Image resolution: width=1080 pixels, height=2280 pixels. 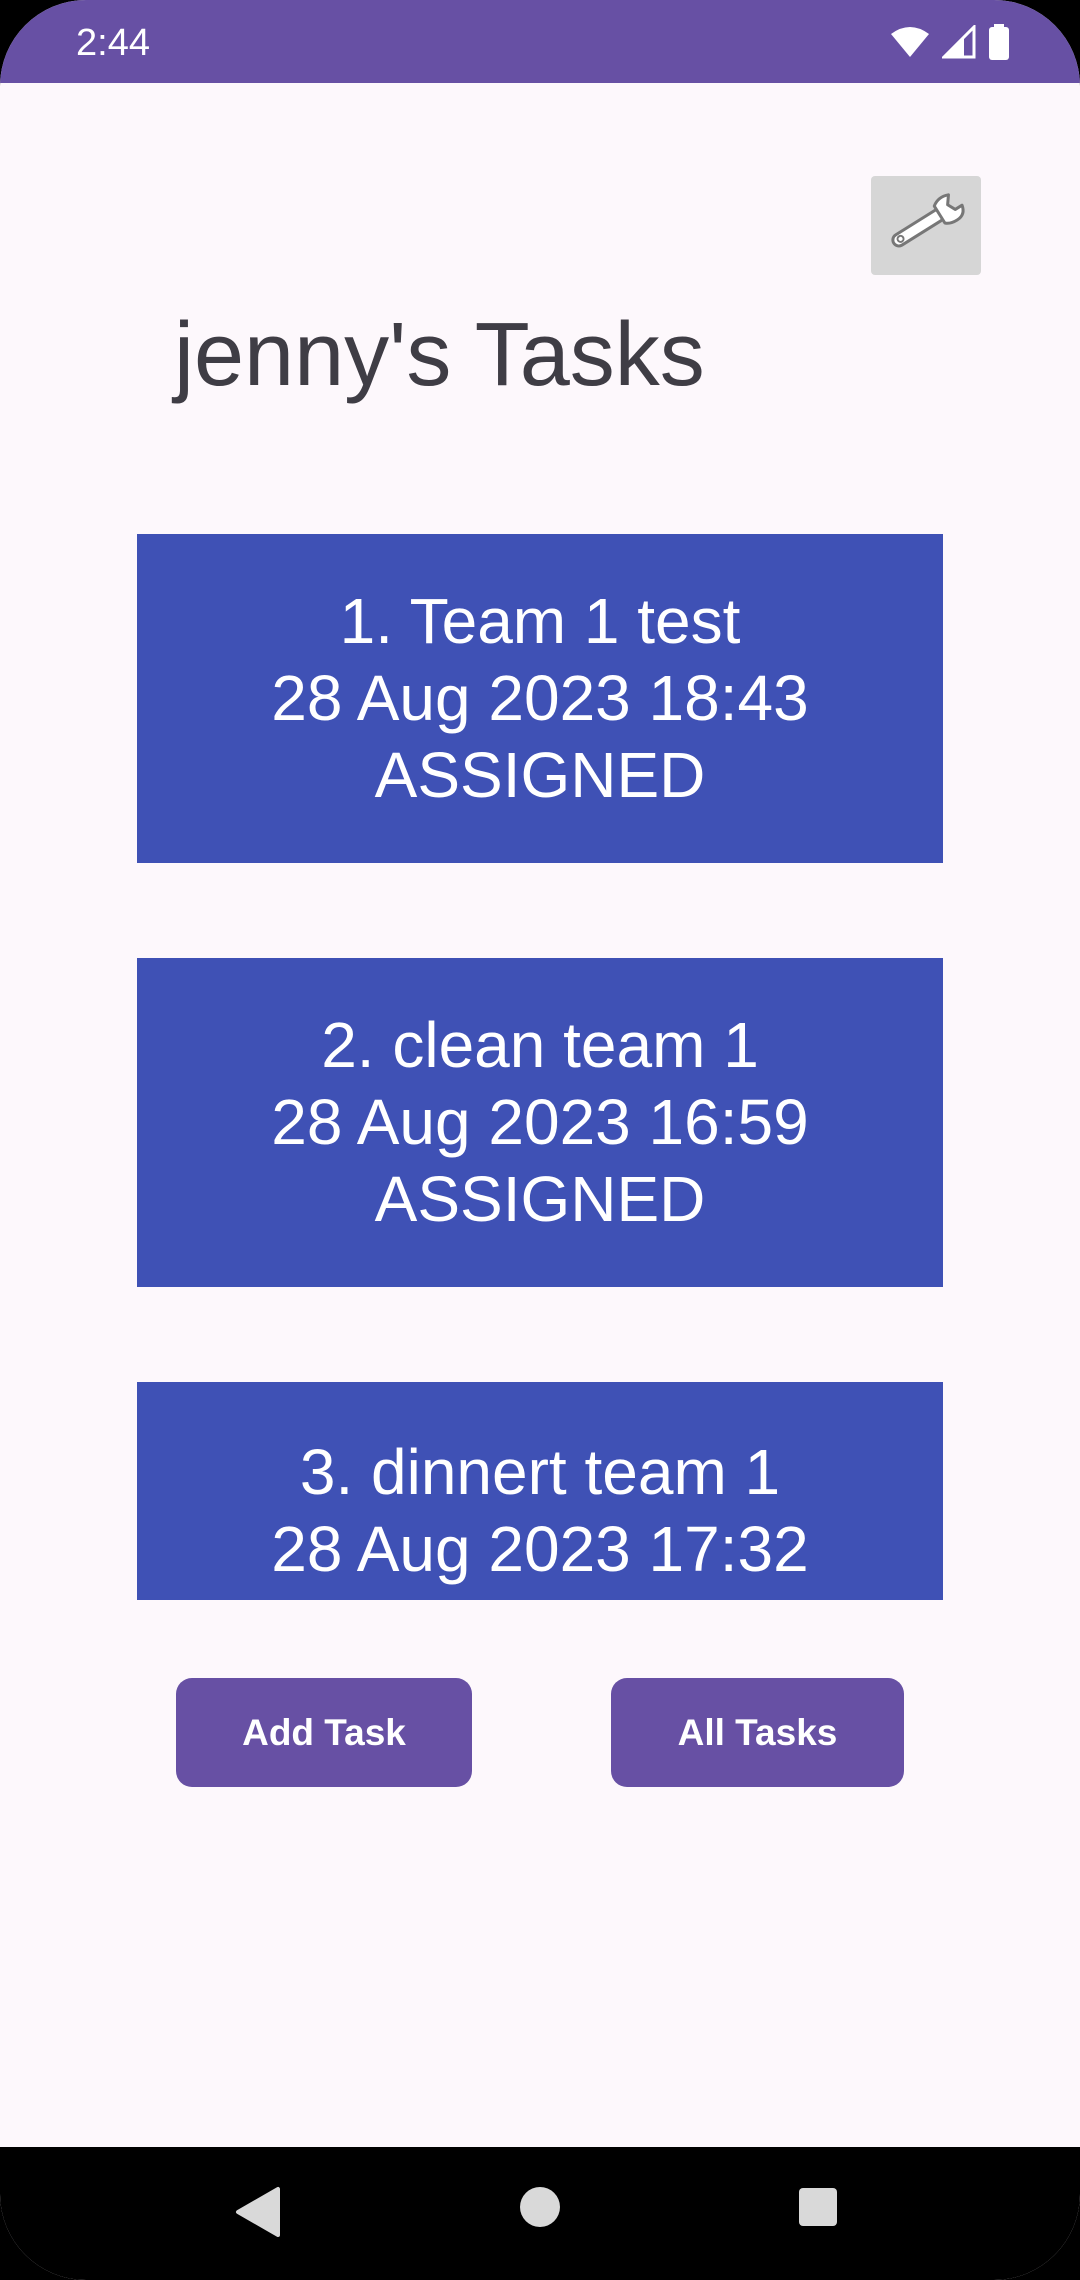 I want to click on status-icons, so click(x=950, y=42).